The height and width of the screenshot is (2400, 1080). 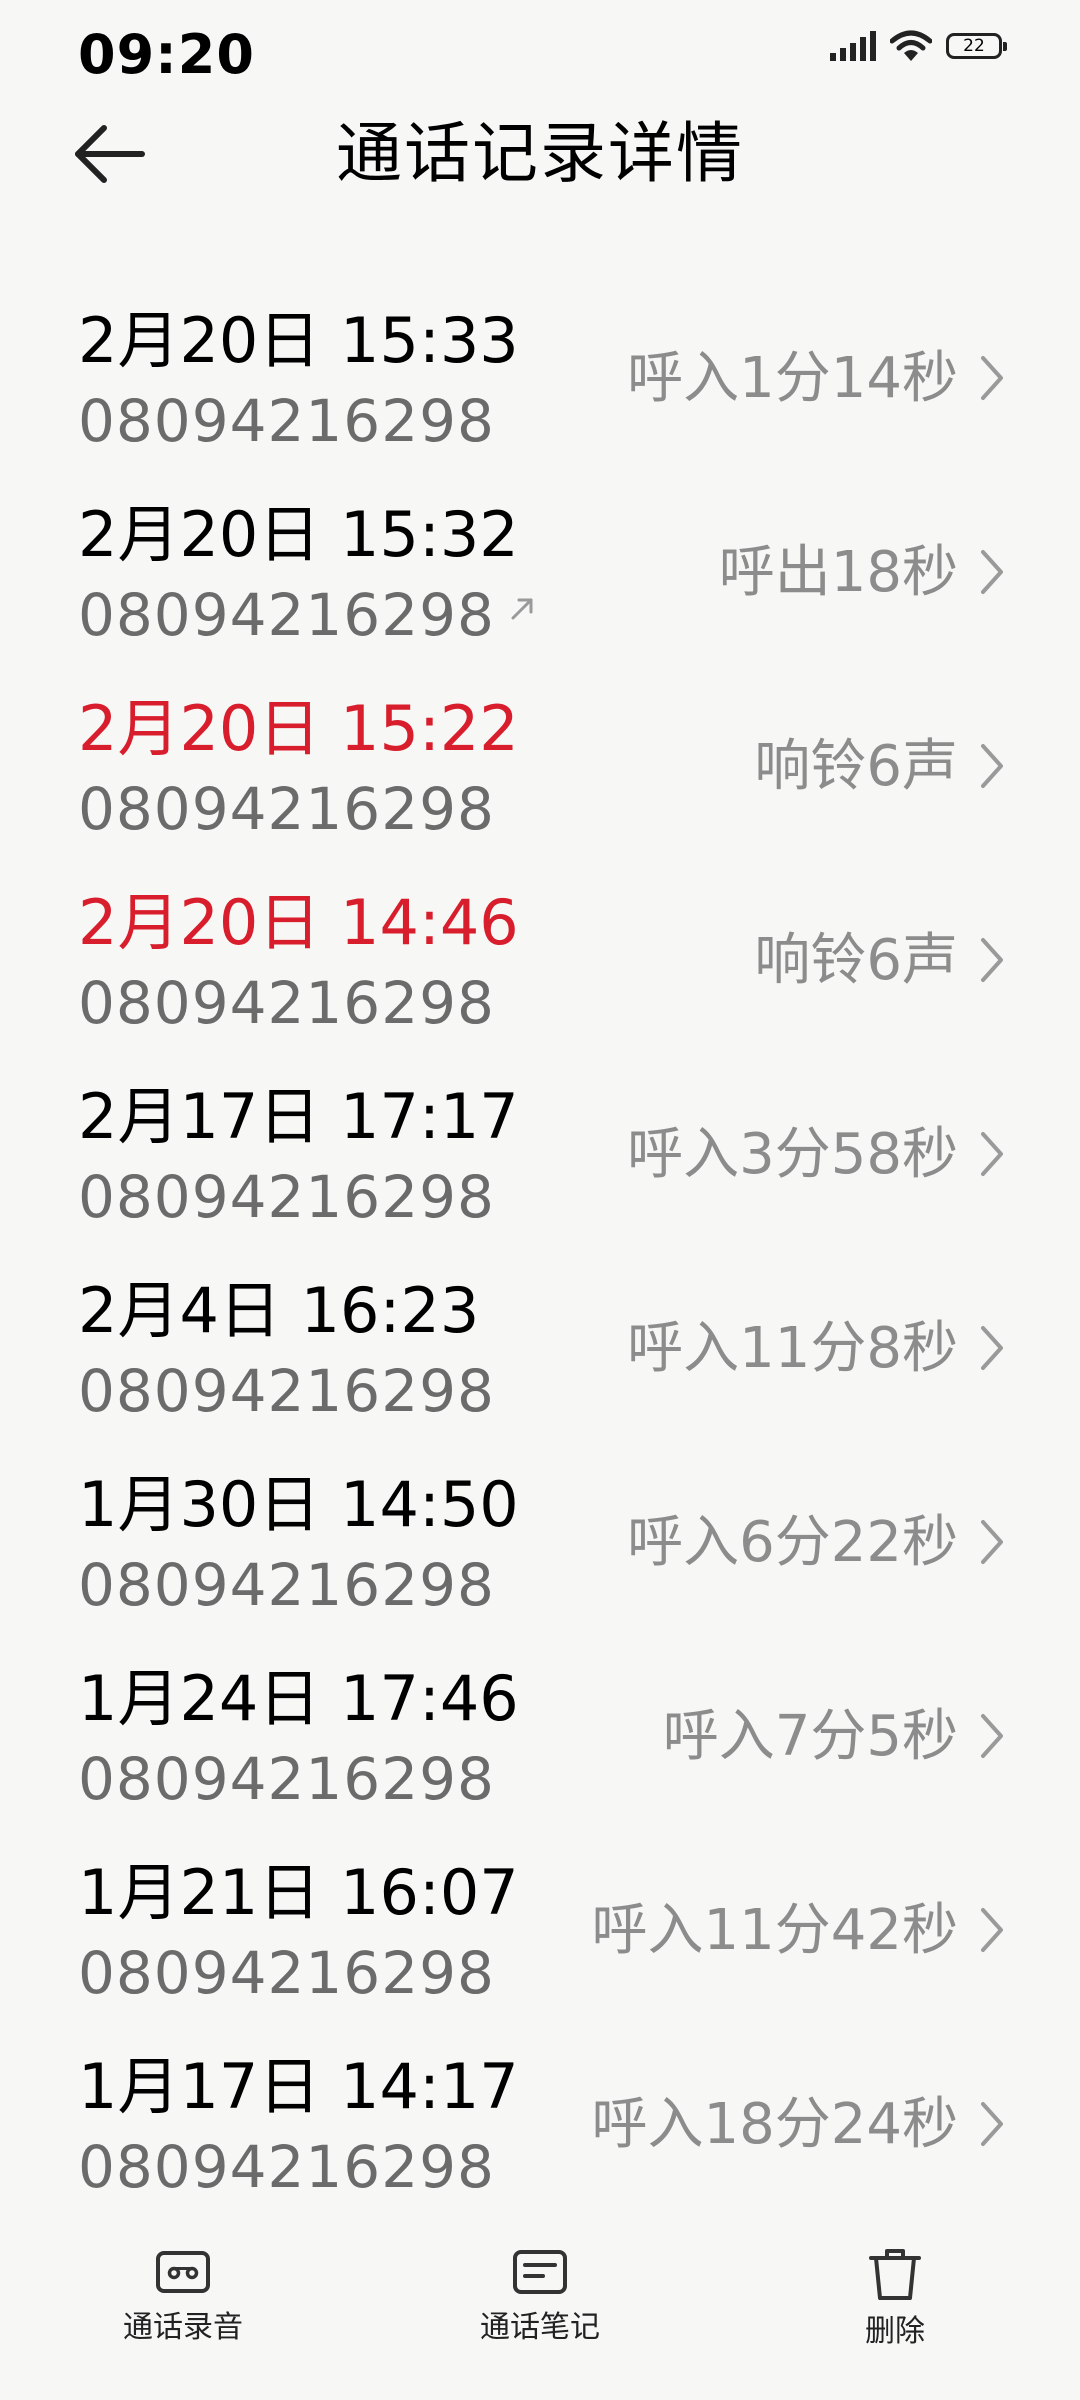 What do you see at coordinates (298, 1698) in the screenshot?
I see `call-time: 1月24日 17:46` at bounding box center [298, 1698].